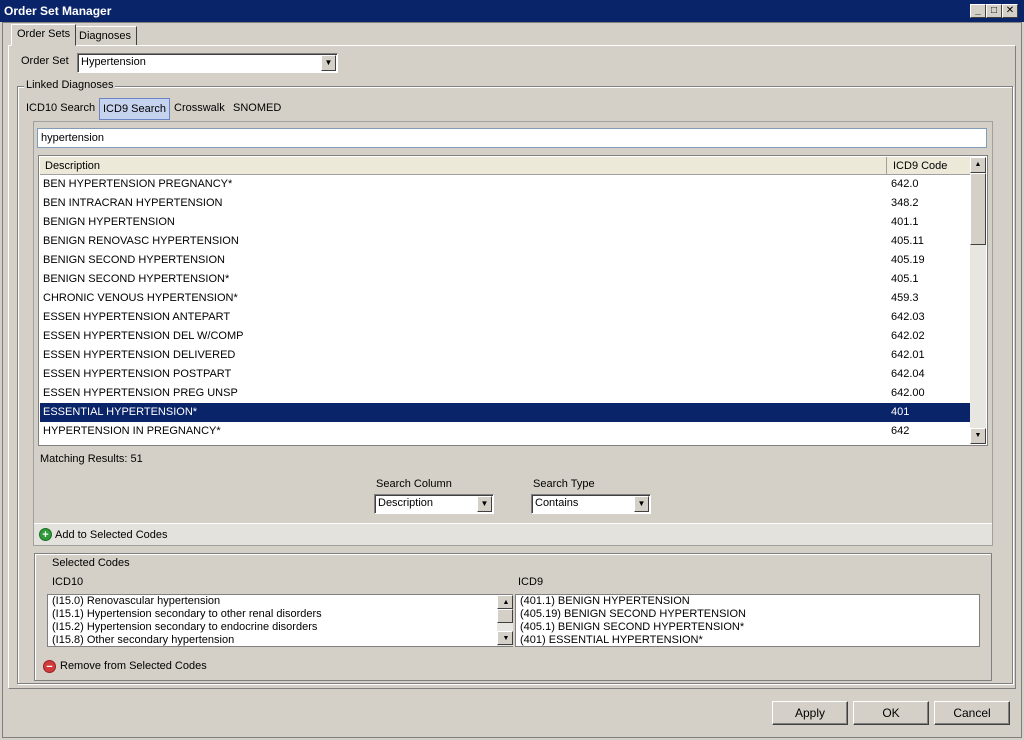 This screenshot has width=1024, height=740. Describe the element at coordinates (908, 317) in the screenshot. I see `row-icd9-code: 642.03` at that location.